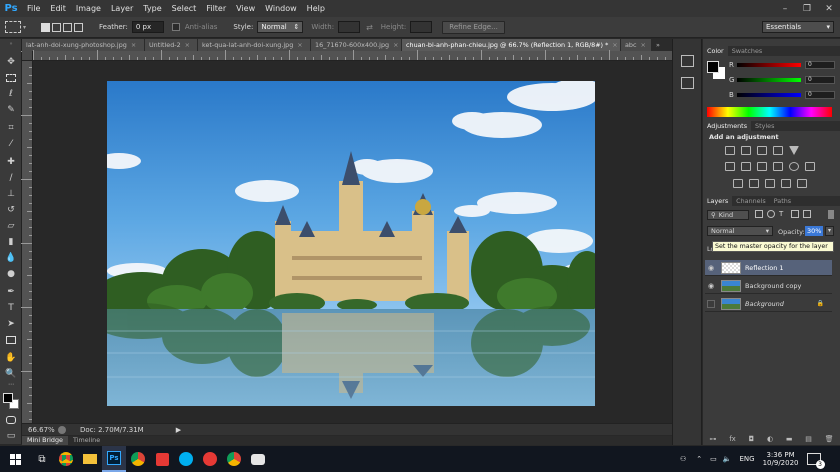 This screenshot has height=472, width=840. What do you see at coordinates (11, 110) in the screenshot?
I see `quick-select-tool-icon: ✎` at bounding box center [11, 110].